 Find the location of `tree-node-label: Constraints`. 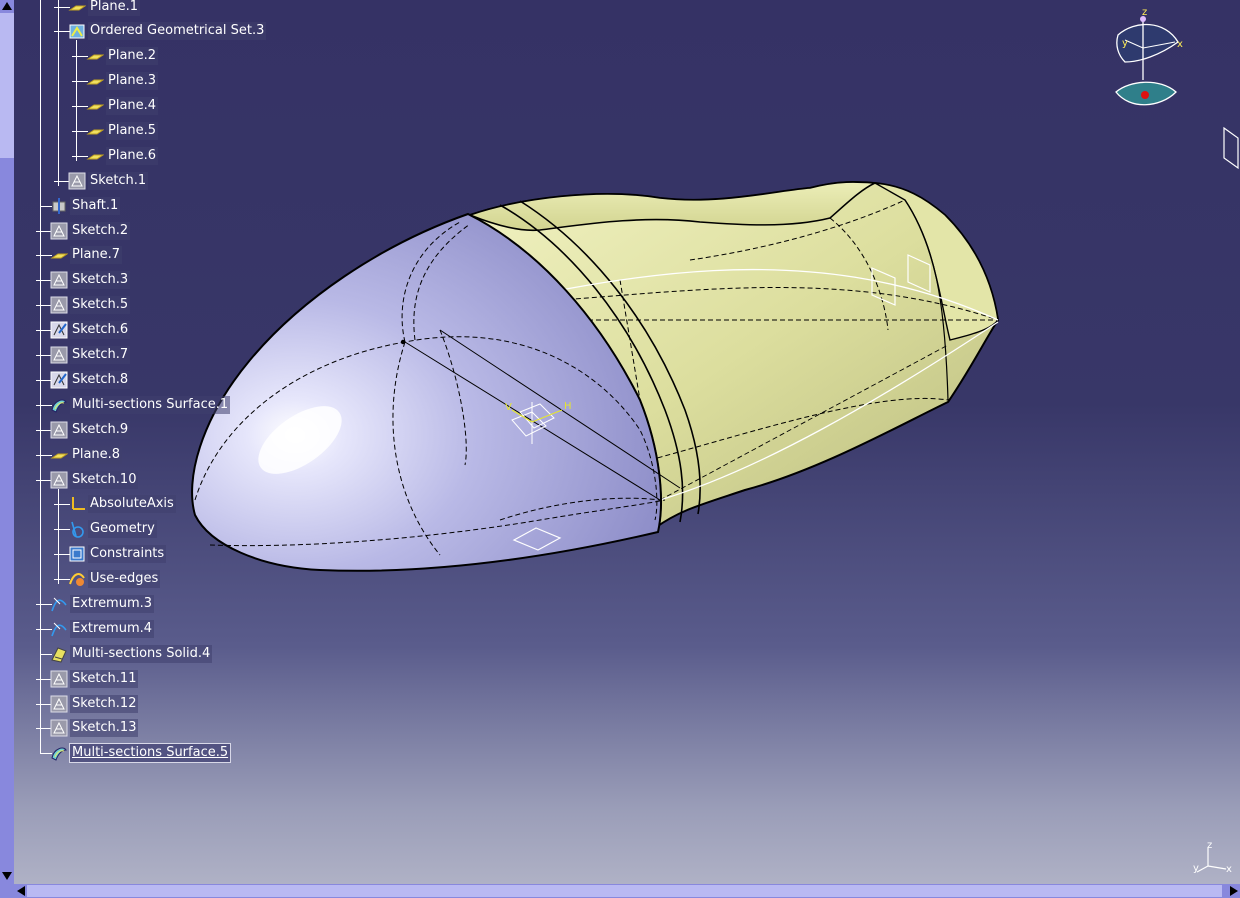

tree-node-label: Constraints is located at coordinates (127, 554).